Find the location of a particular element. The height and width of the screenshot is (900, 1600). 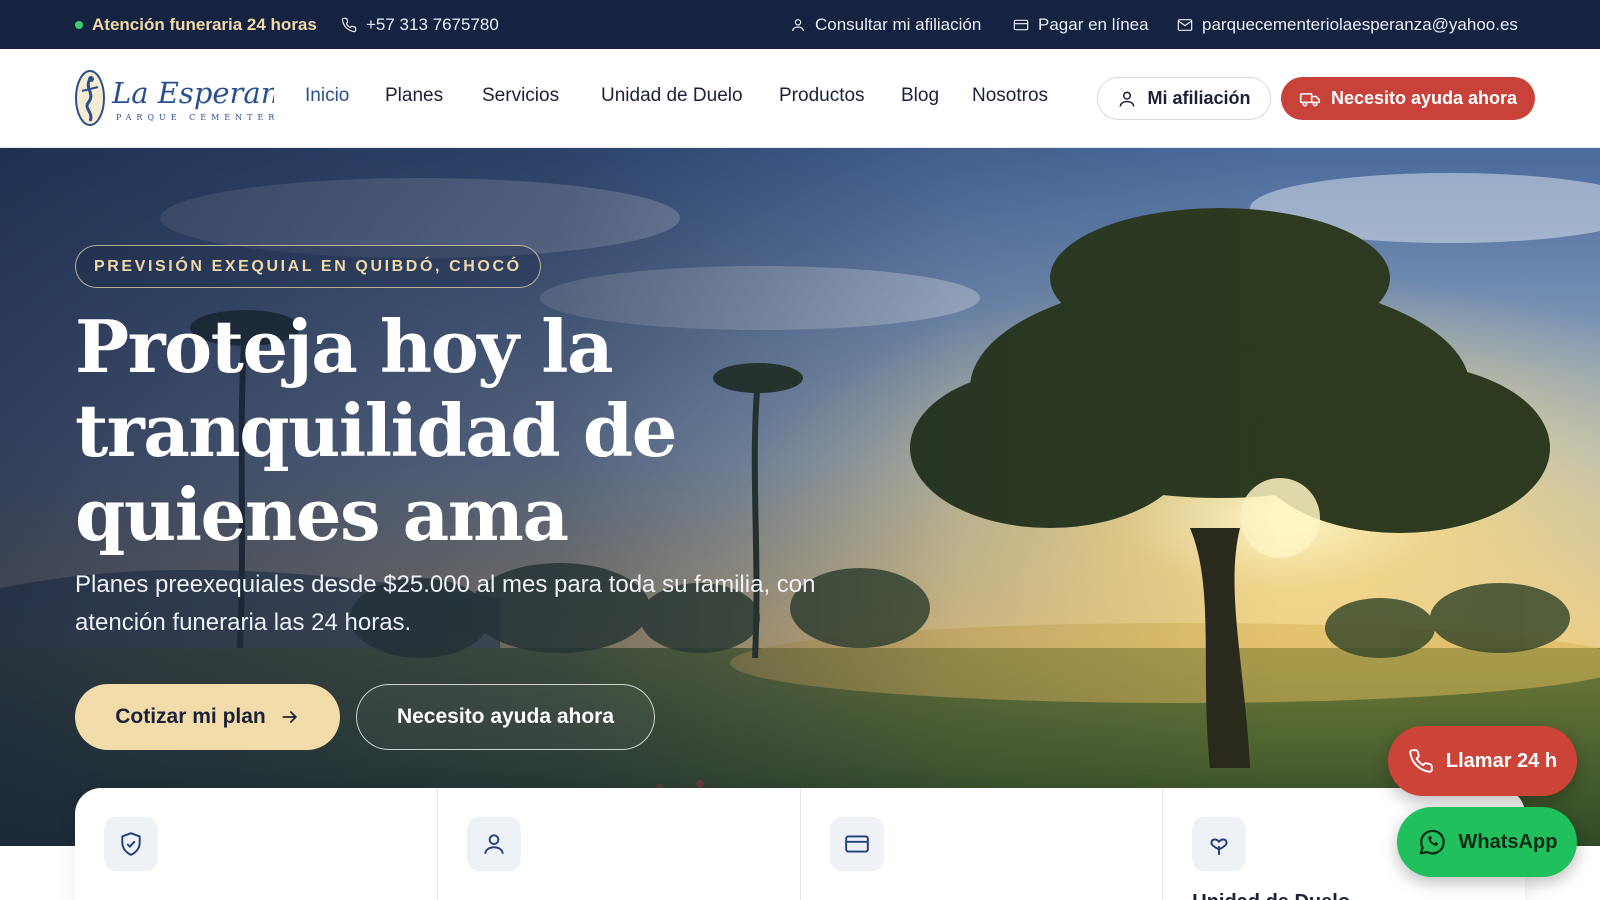

need-help-now-label: Necesito ayuda ahora is located at coordinates (1424, 98).